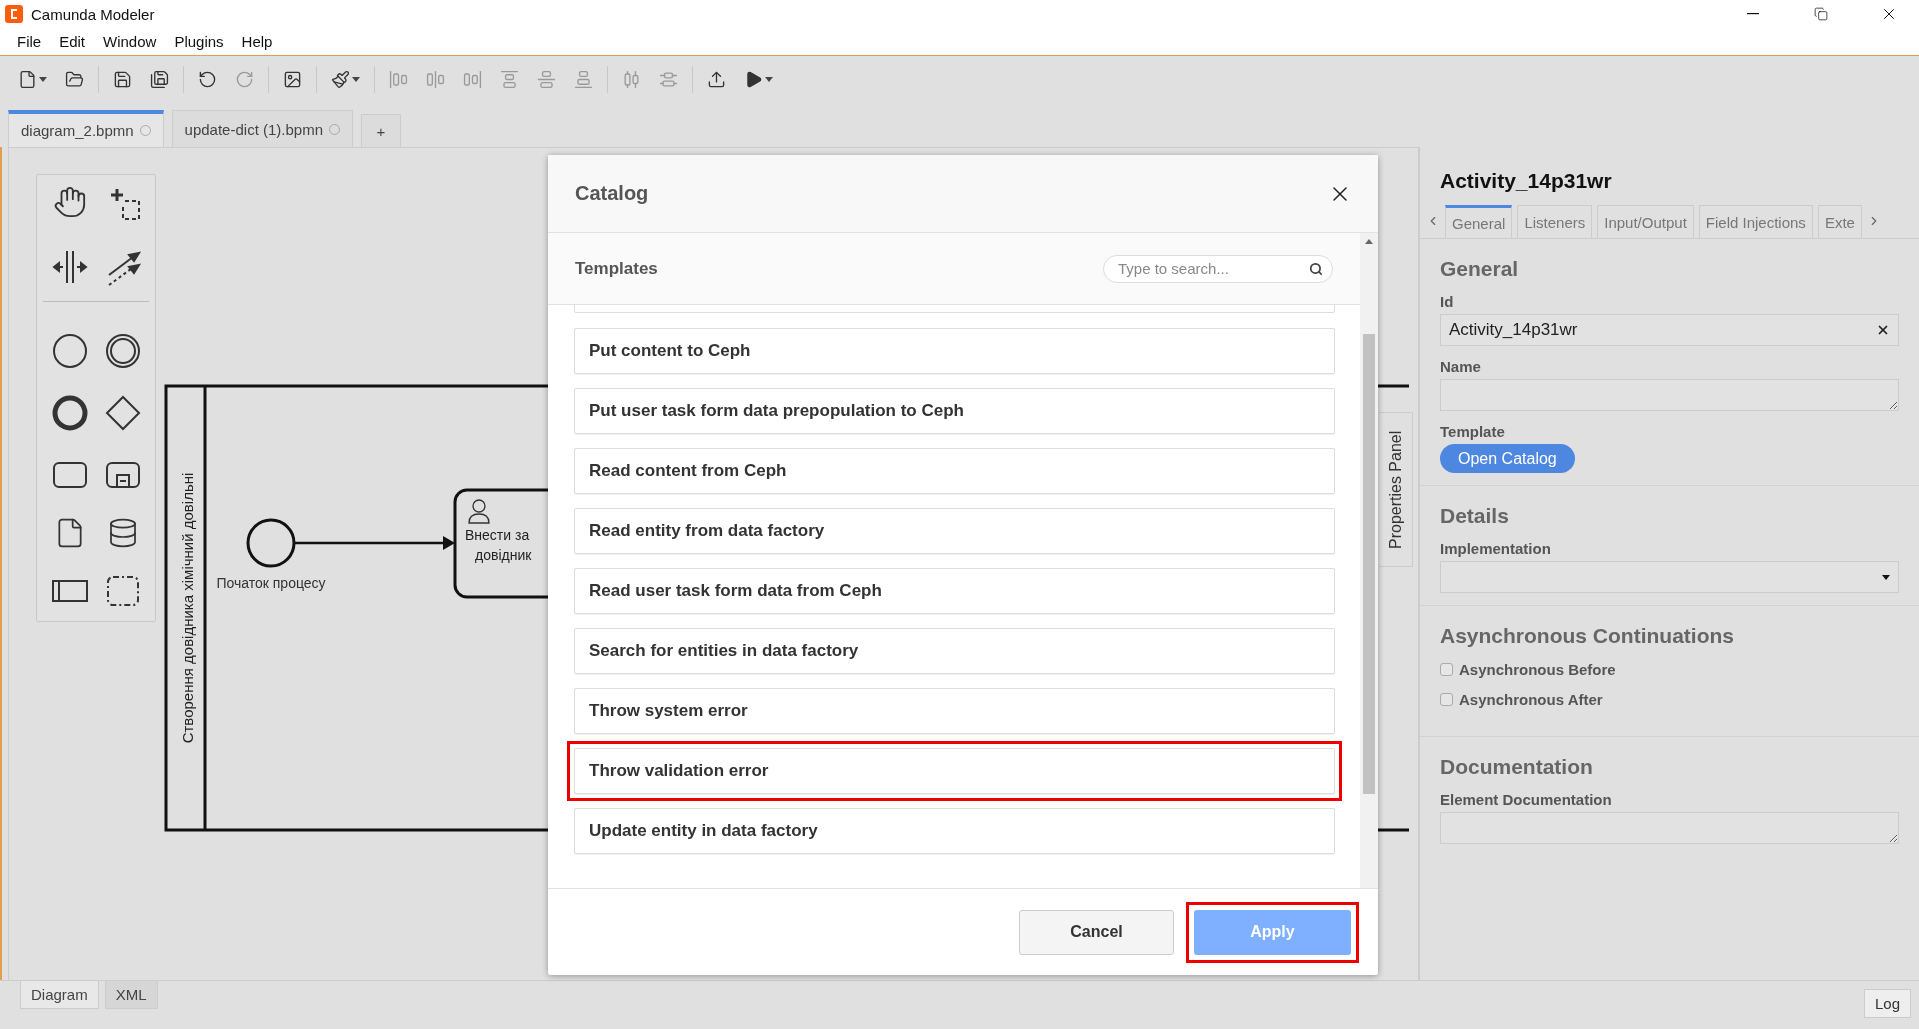  What do you see at coordinates (1461, 366) in the screenshot?
I see `field-label: Name` at bounding box center [1461, 366].